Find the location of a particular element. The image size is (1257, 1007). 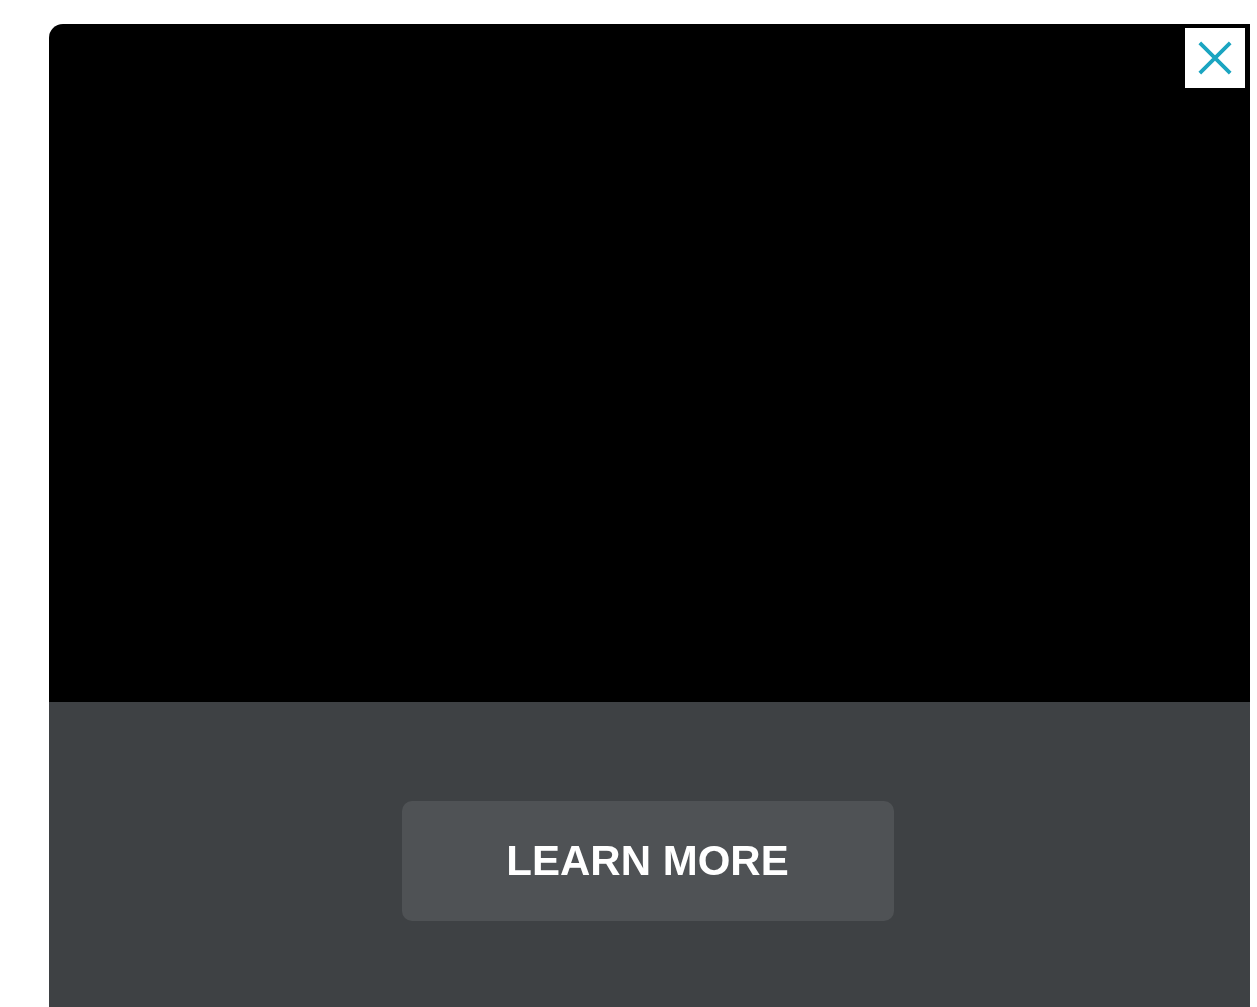

close-button is located at coordinates (1215, 58).